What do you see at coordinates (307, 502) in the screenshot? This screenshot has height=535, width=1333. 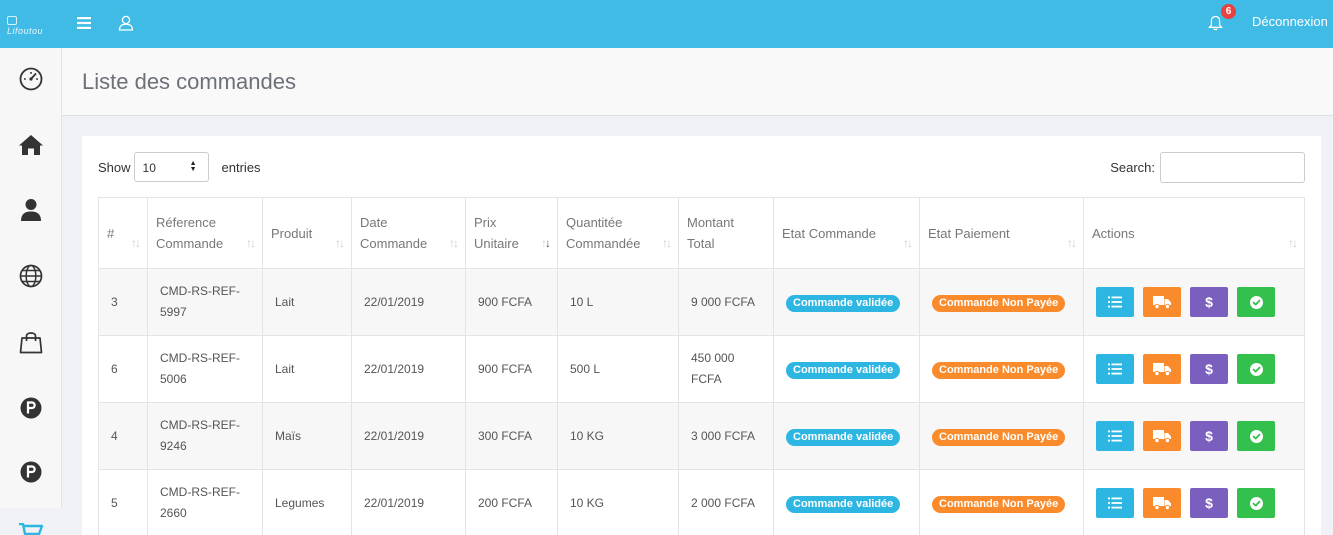 I see `cell-product: Legumes` at bounding box center [307, 502].